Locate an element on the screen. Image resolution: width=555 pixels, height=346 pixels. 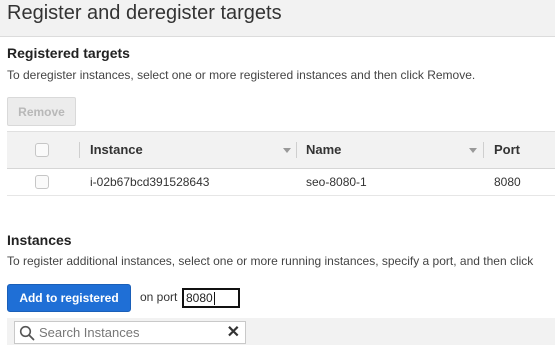
search-icon is located at coordinates (27, 335).